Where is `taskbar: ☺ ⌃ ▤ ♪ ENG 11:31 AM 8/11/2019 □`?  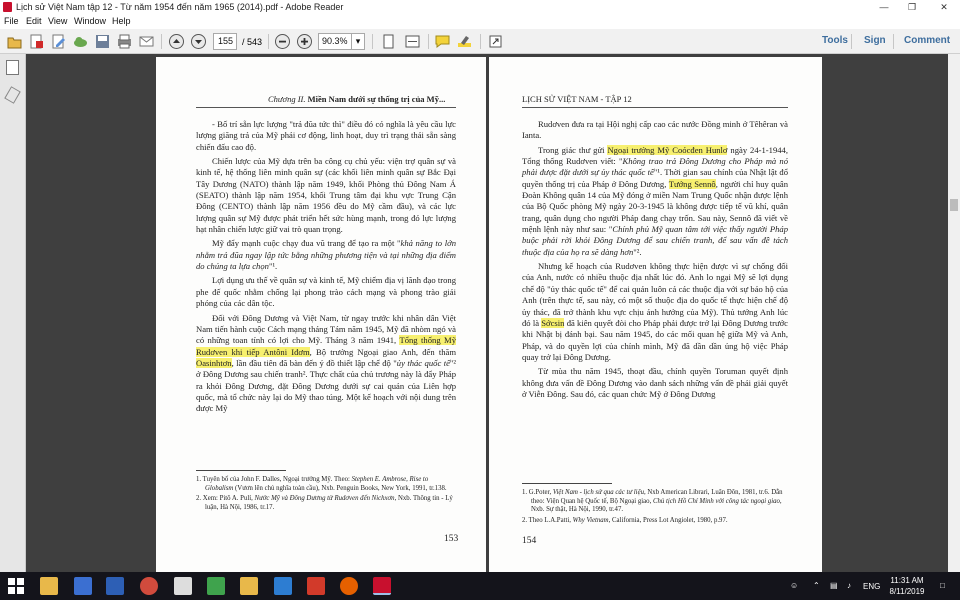 taskbar: ☺ ⌃ ▤ ♪ ENG 11:31 AM 8/11/2019 □ is located at coordinates (480, 586).